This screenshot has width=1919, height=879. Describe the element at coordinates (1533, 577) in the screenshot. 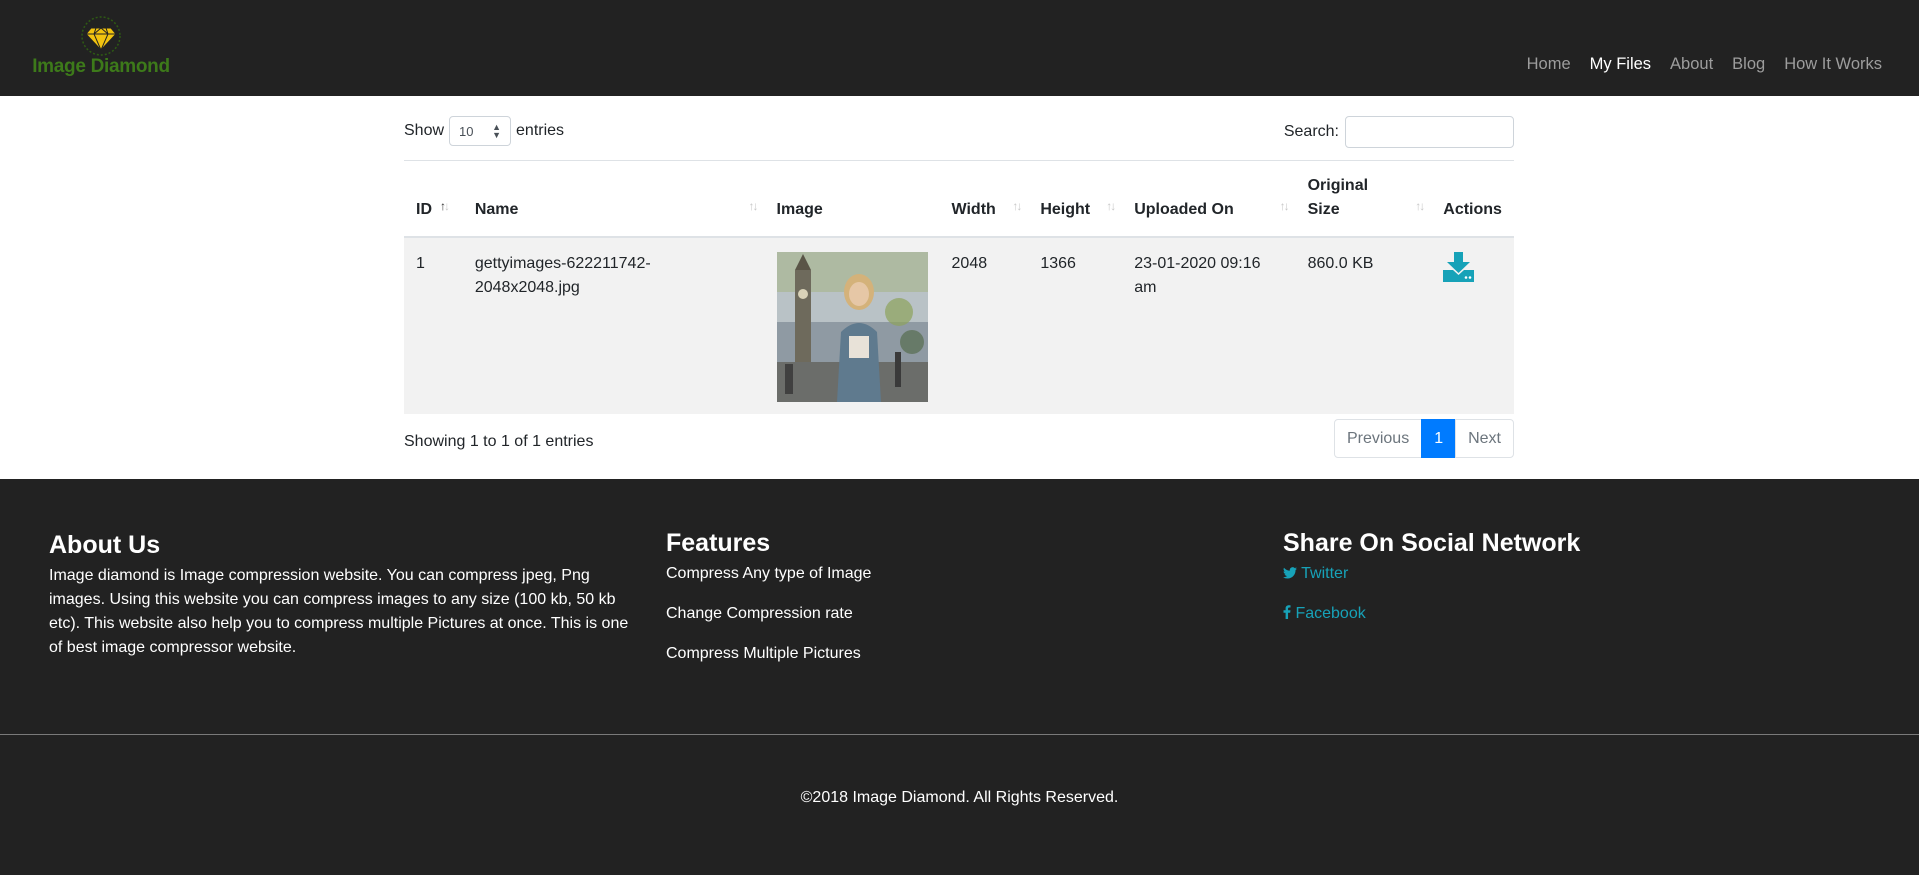

I see `footer-social: Share On Social Network Twitter Facebook` at that location.